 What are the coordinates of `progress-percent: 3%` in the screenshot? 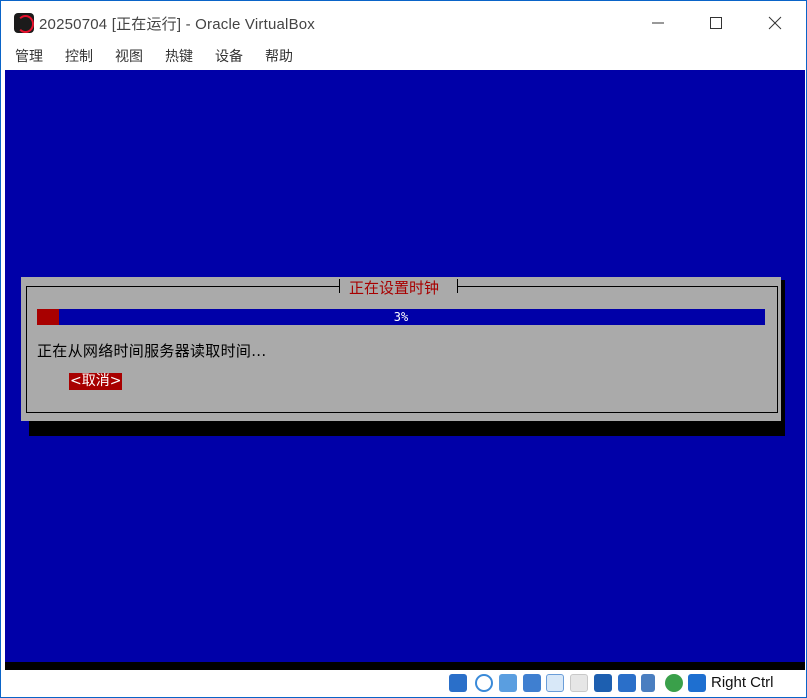 It's located at (401, 317).